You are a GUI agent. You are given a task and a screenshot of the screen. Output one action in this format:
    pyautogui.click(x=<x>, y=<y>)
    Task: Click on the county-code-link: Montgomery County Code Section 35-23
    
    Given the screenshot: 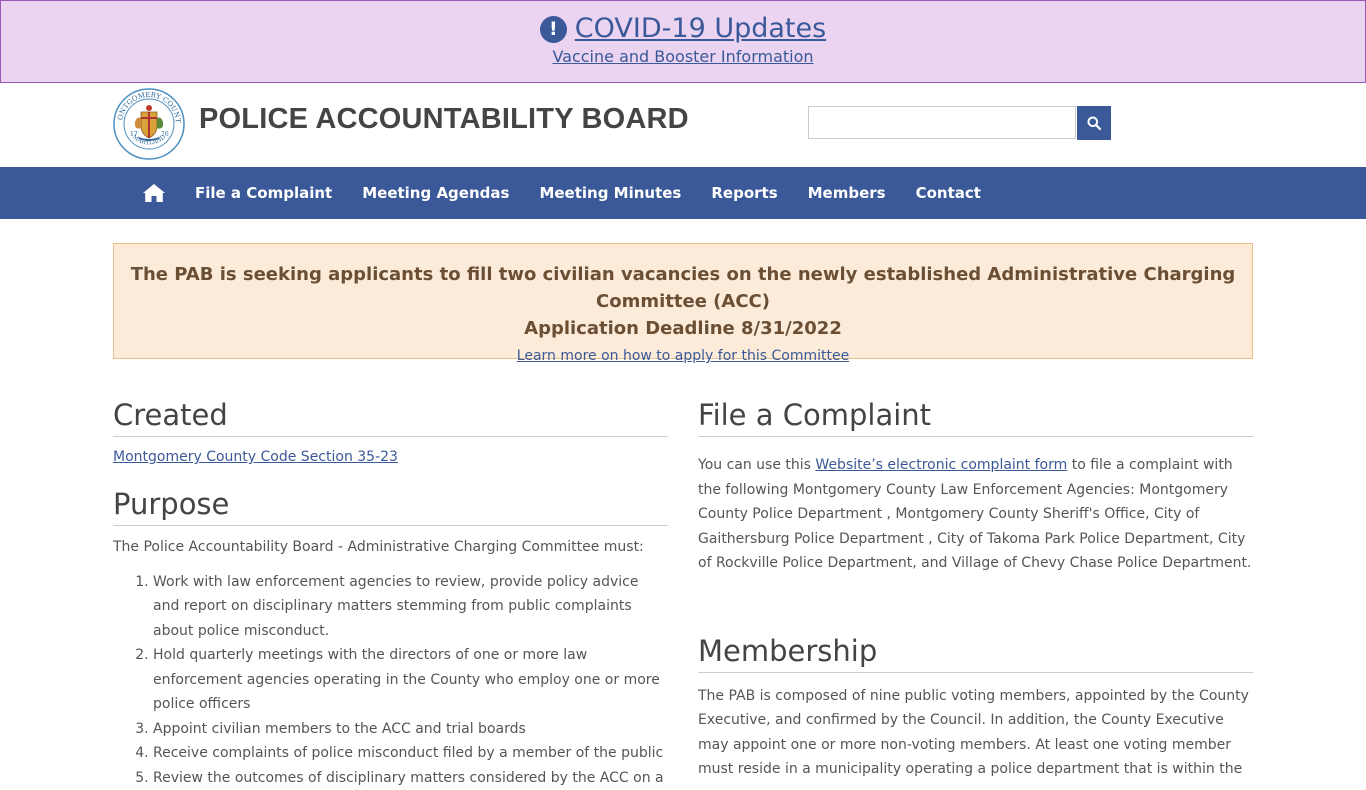 What is the action you would take?
    pyautogui.click(x=255, y=457)
    